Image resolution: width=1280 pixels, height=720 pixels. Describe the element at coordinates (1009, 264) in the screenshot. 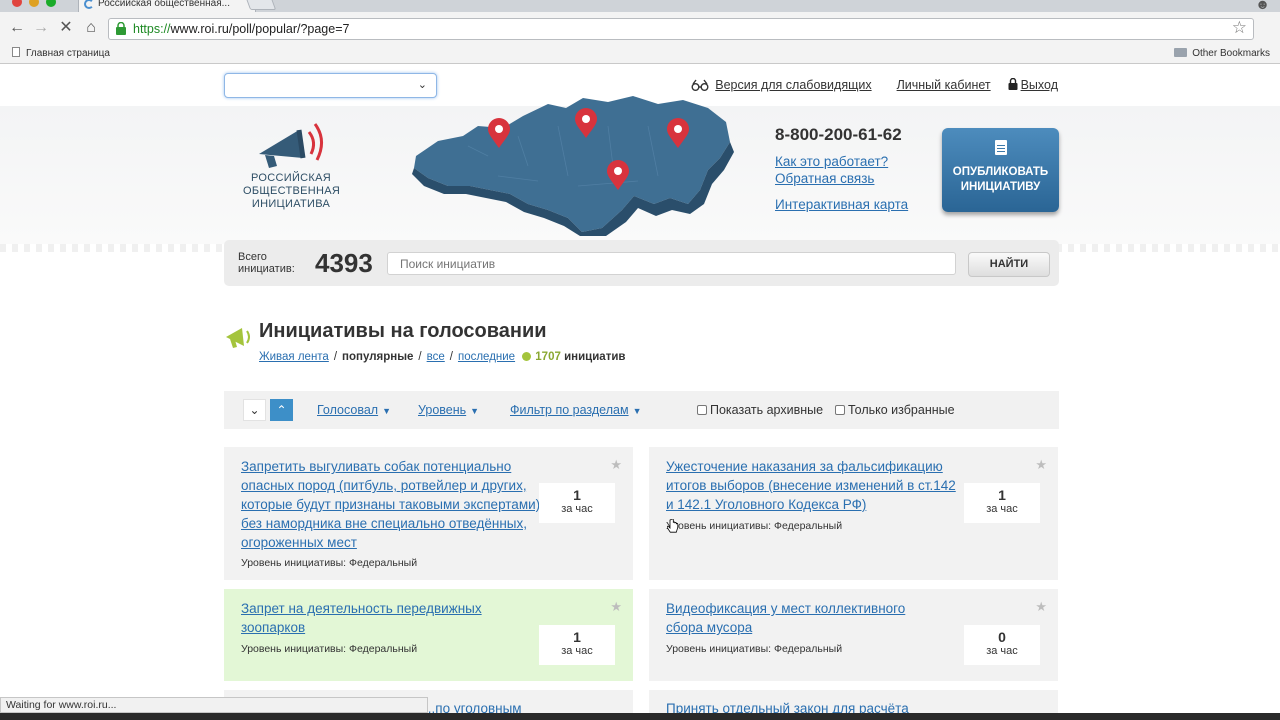

I see `search-button: НАЙТИ` at that location.